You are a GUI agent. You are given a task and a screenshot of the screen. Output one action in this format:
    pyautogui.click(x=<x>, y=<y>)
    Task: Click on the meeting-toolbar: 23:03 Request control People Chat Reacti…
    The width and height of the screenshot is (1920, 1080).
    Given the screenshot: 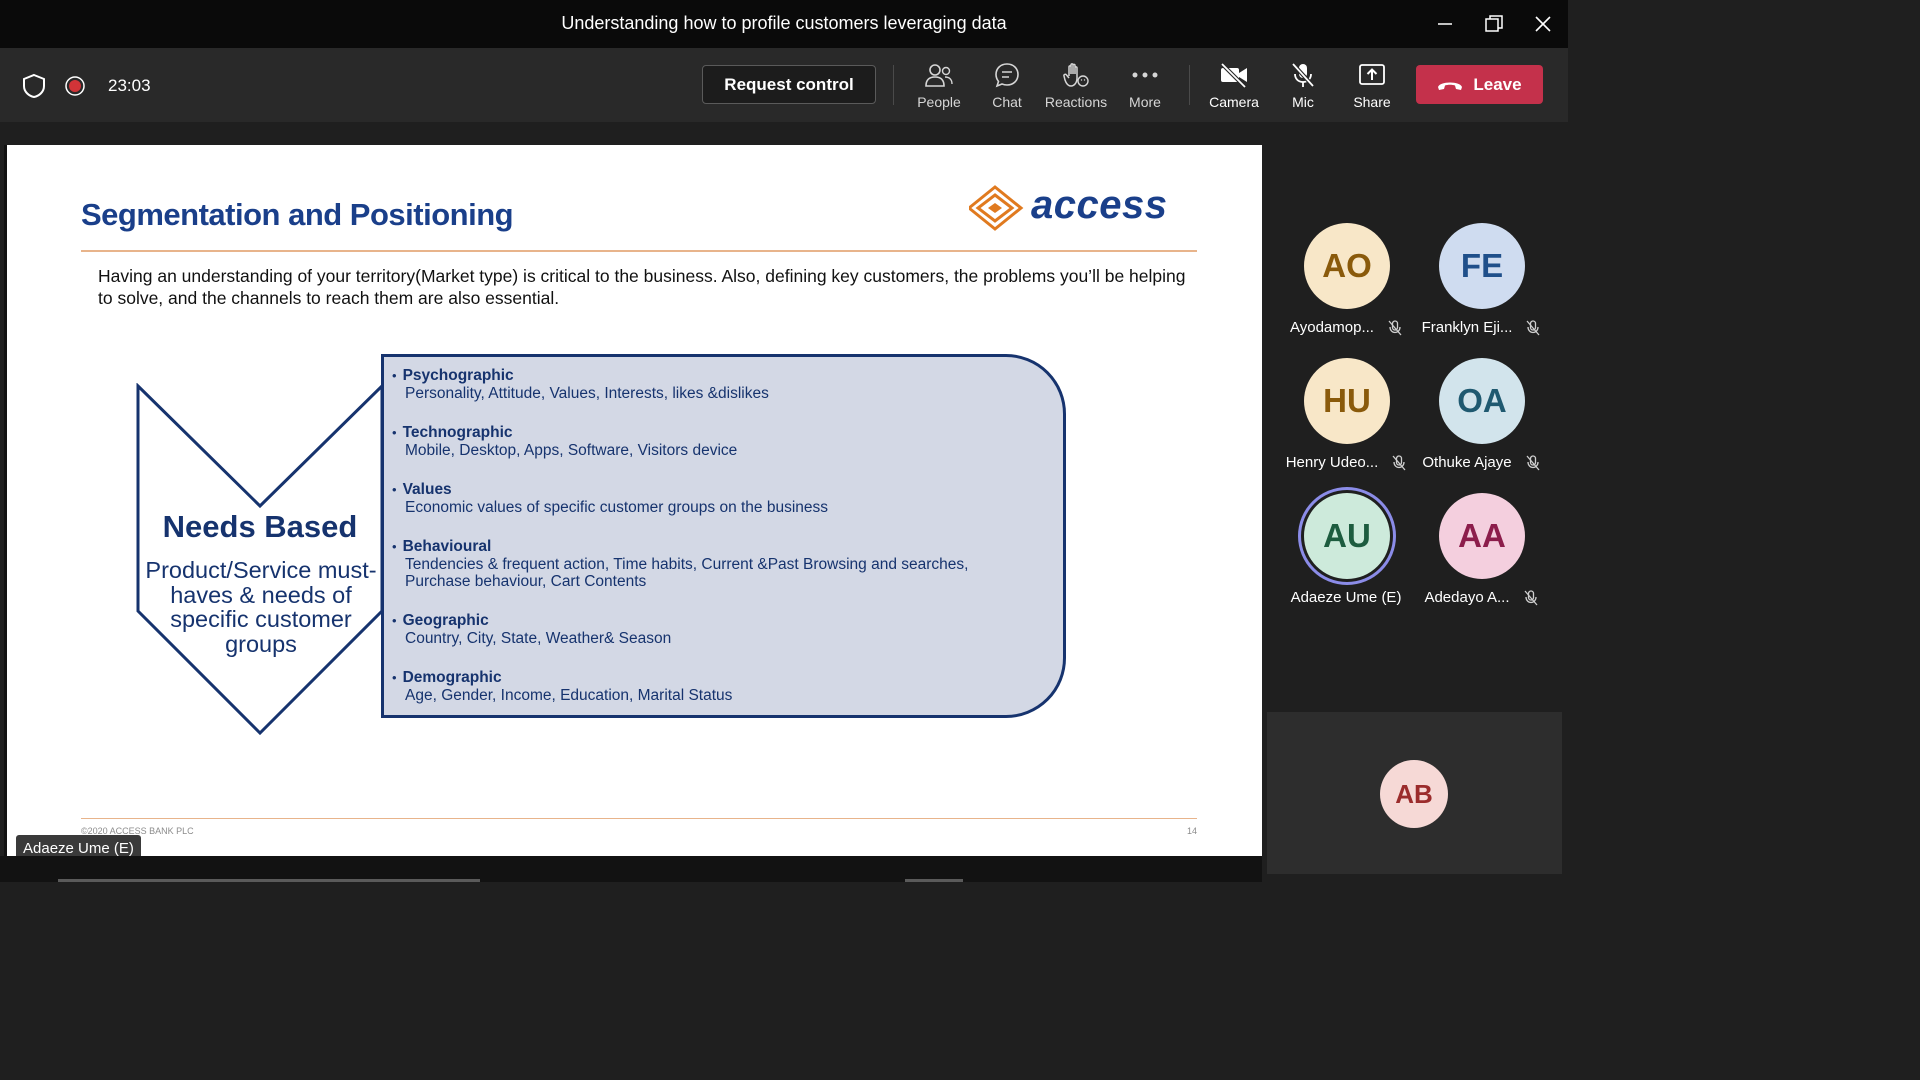 What is the action you would take?
    pyautogui.click(x=784, y=85)
    